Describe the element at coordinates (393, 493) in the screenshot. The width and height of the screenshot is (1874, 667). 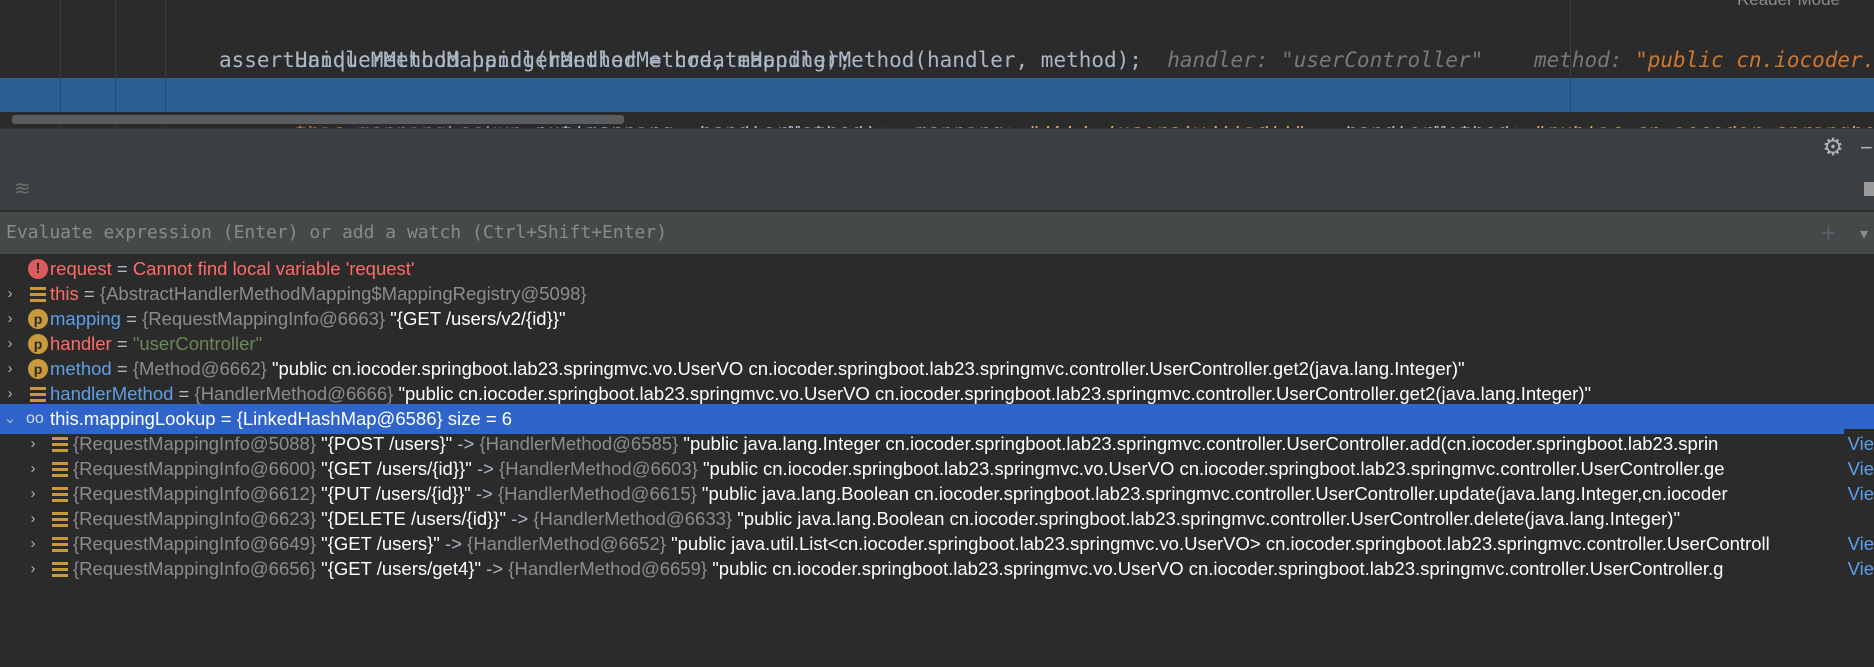
I see `entry-key-string: "{PUT /users/{id}}"` at that location.